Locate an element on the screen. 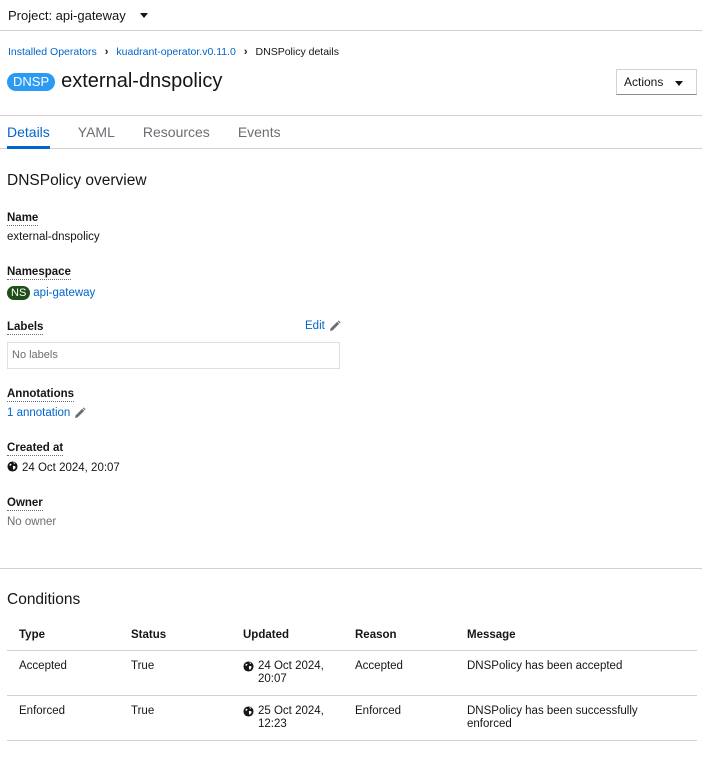 This screenshot has width=702, height=757. resource-kind-badge: DNSP is located at coordinates (31, 81).